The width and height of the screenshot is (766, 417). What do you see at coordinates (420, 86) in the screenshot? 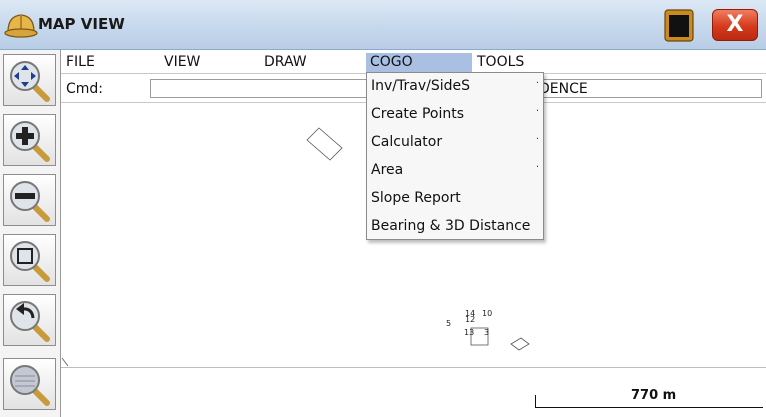
I see `menu-item-label: Inv/Trav/SideS` at bounding box center [420, 86].